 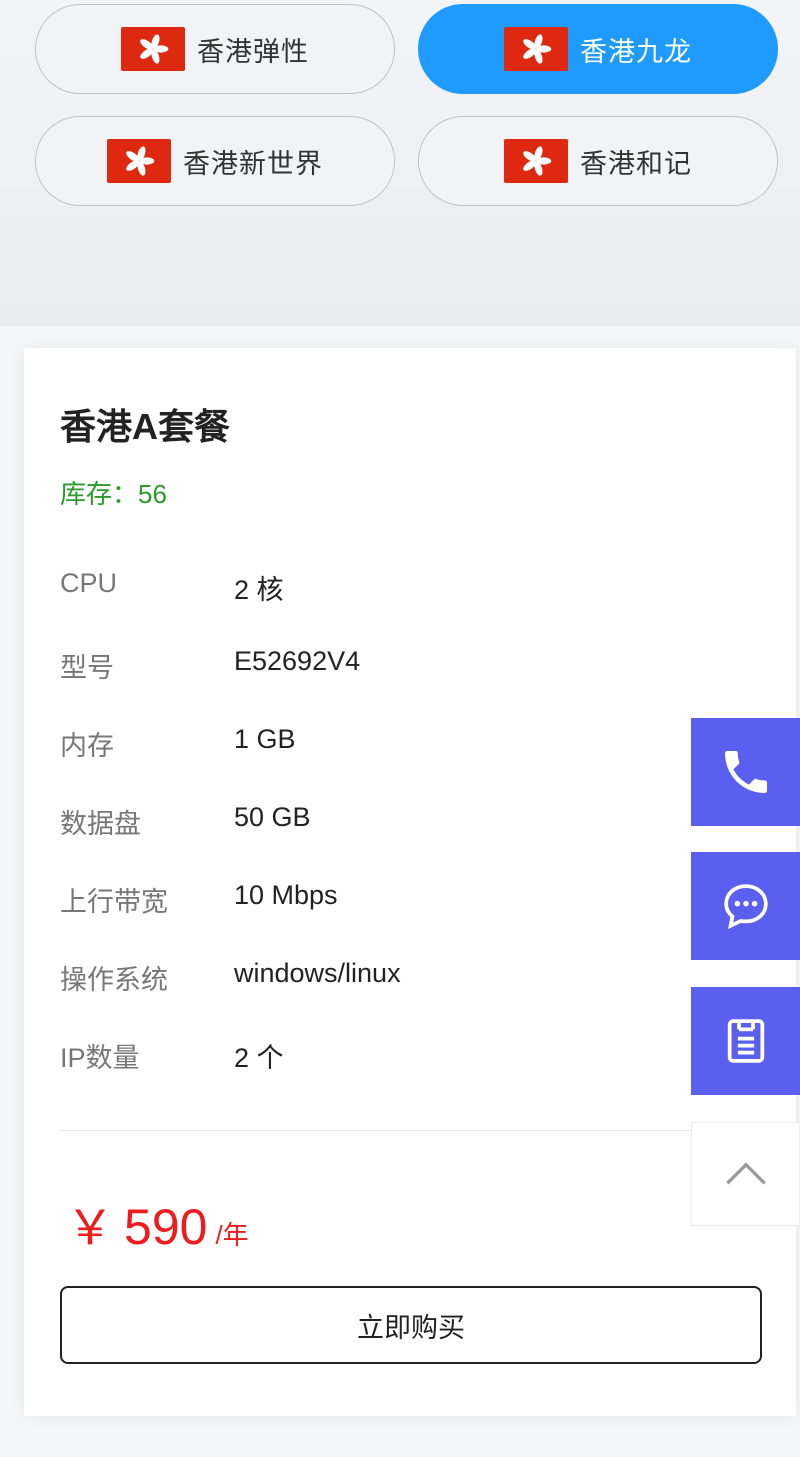 I want to click on price: ￥ 590/年, so click(x=157, y=1223).